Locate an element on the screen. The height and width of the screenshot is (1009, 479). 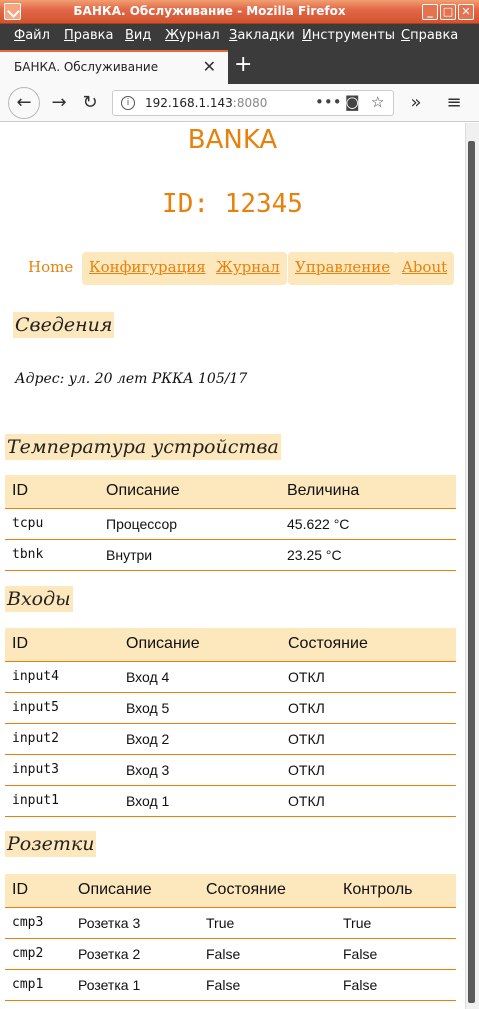
table-header-row: ID Описание Величина is located at coordinates (230, 492).